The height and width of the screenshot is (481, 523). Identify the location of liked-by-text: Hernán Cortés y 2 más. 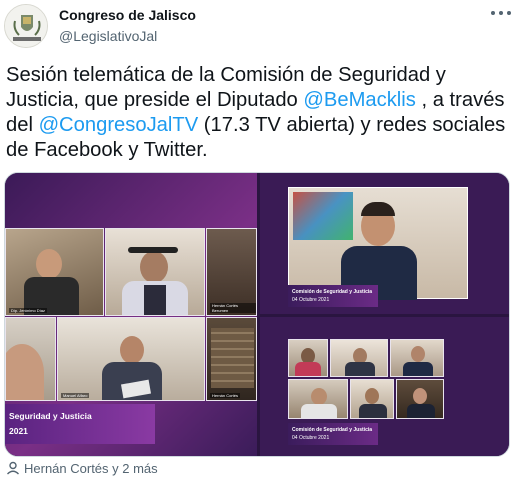
(91, 468).